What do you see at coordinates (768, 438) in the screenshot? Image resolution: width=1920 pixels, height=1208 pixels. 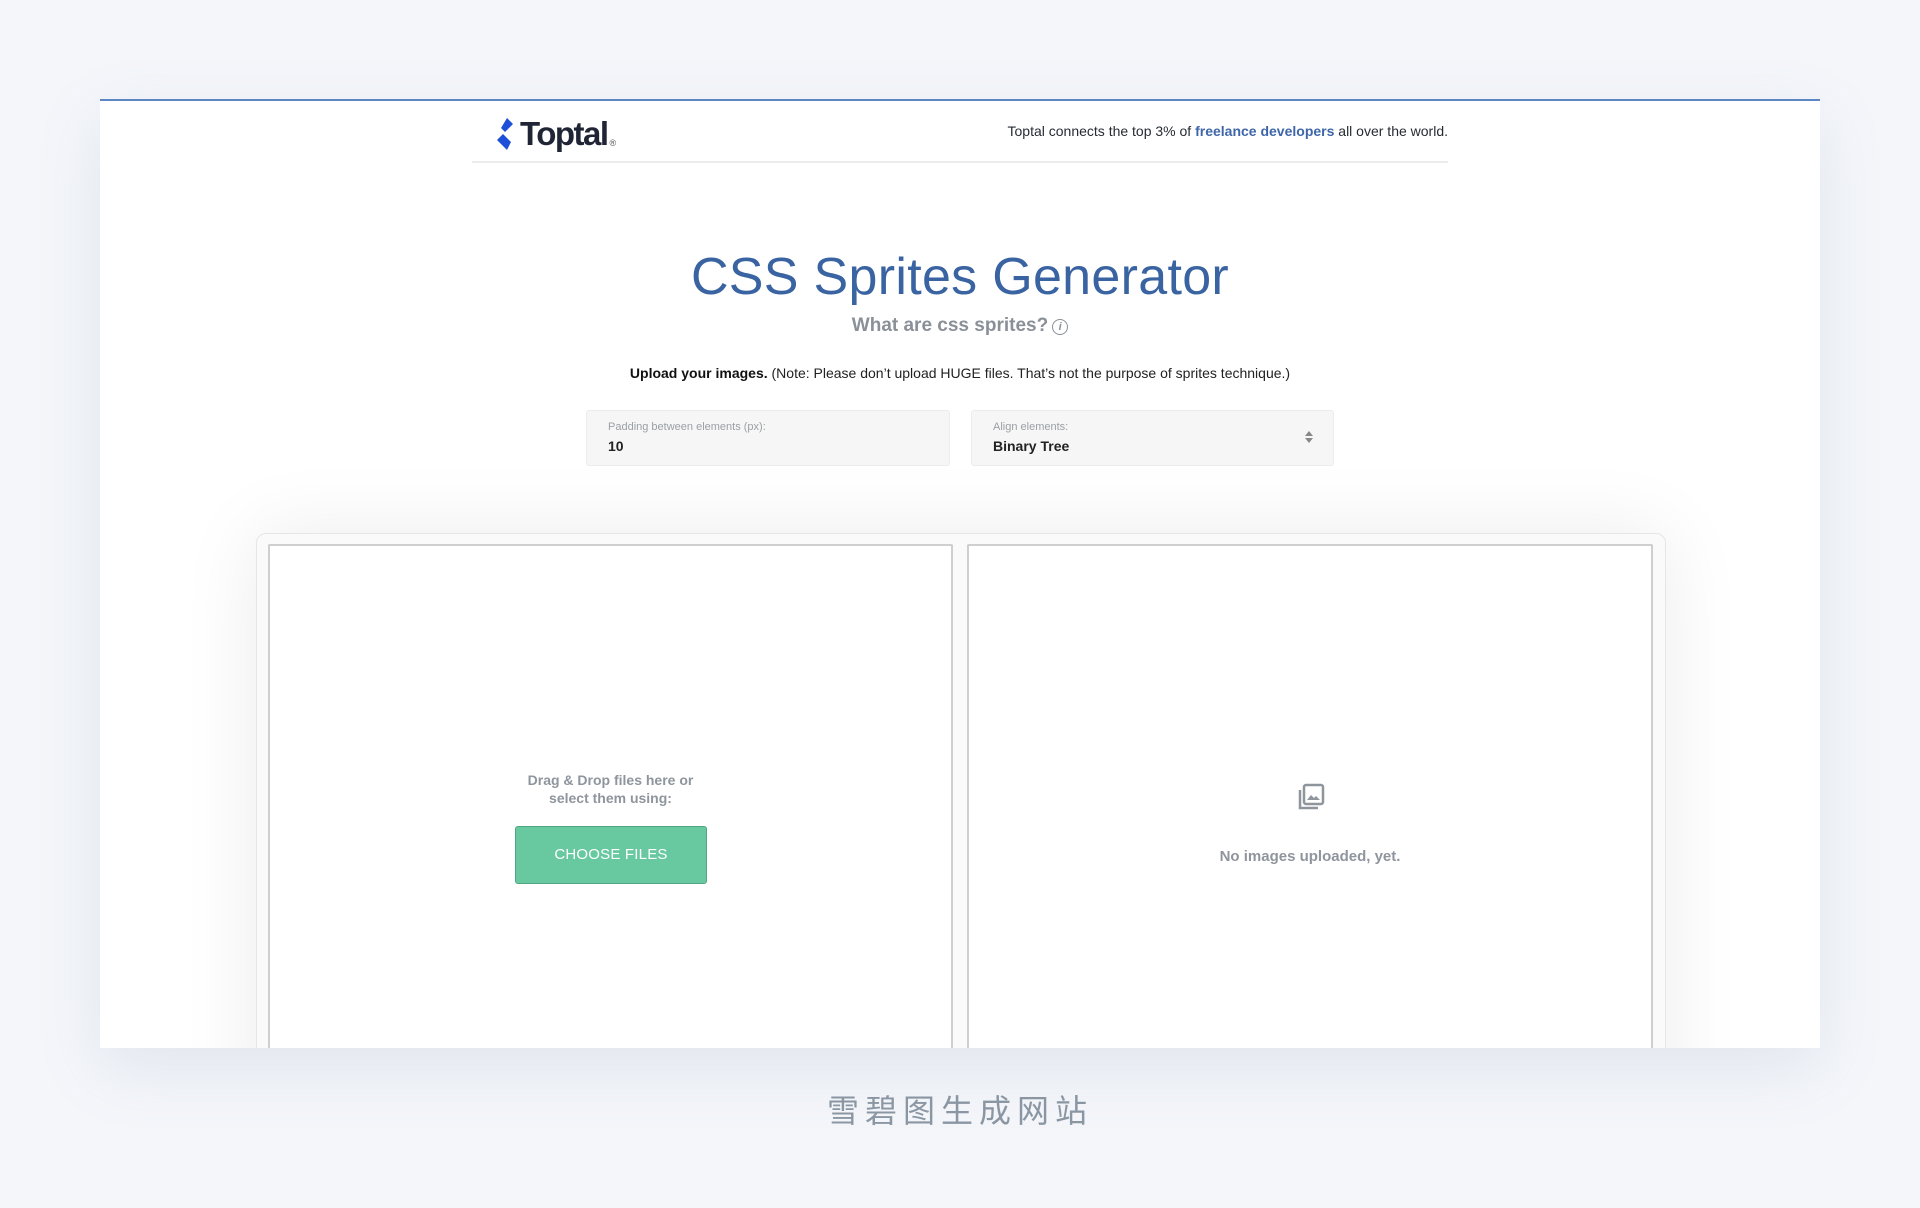 I see `padding-input: Padding between elements (px): 10` at bounding box center [768, 438].